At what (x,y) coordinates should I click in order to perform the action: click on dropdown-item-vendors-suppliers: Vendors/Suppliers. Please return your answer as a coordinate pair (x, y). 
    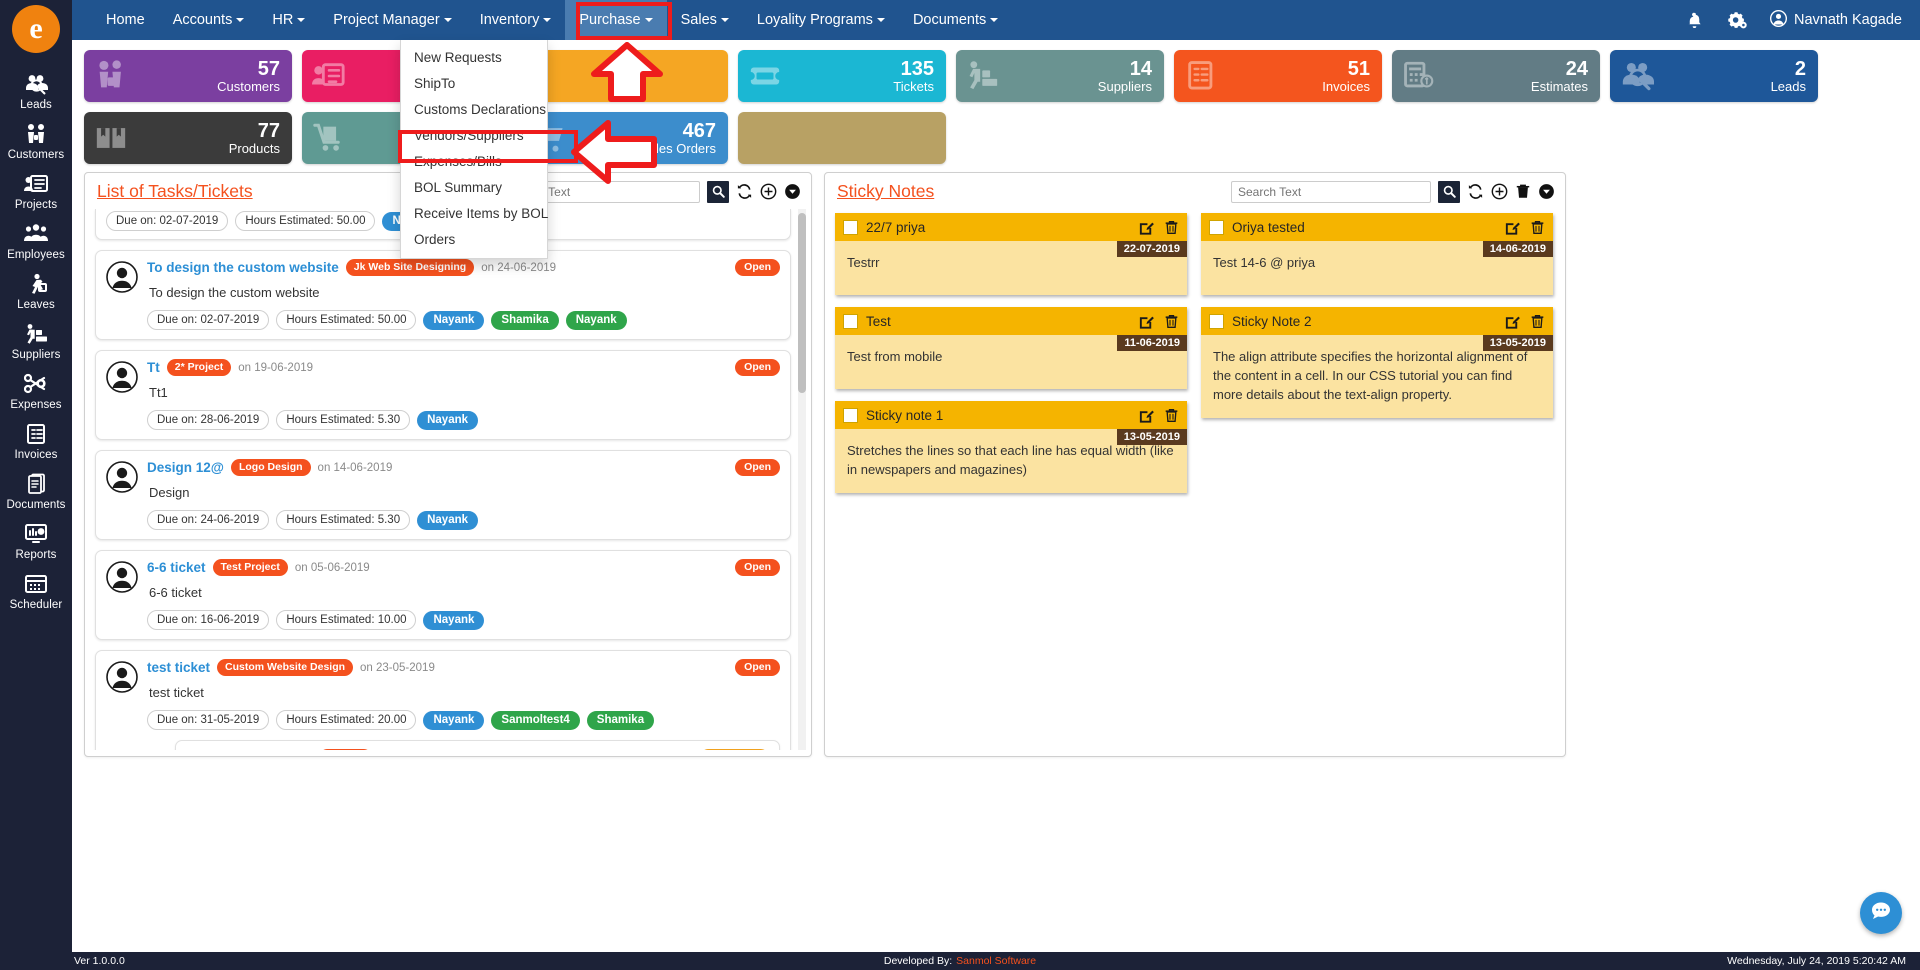
    Looking at the image, I should click on (474, 136).